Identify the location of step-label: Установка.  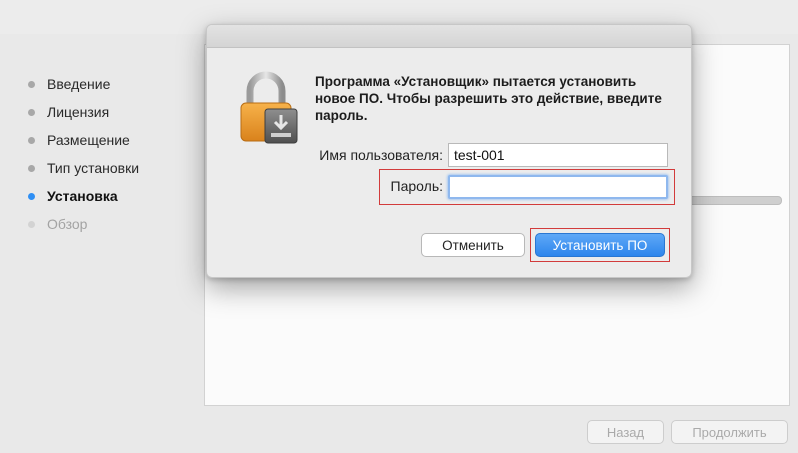
(82, 196).